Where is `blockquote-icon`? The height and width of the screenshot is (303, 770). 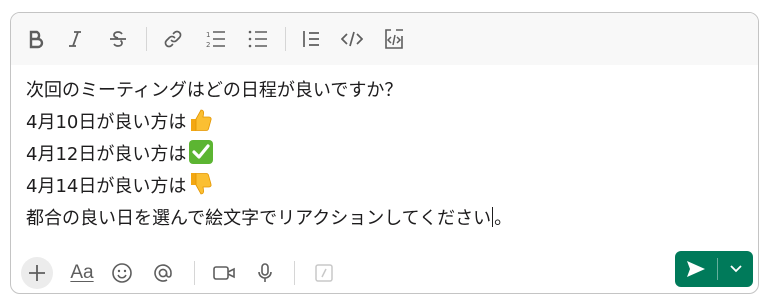
blockquote-icon is located at coordinates (311, 39).